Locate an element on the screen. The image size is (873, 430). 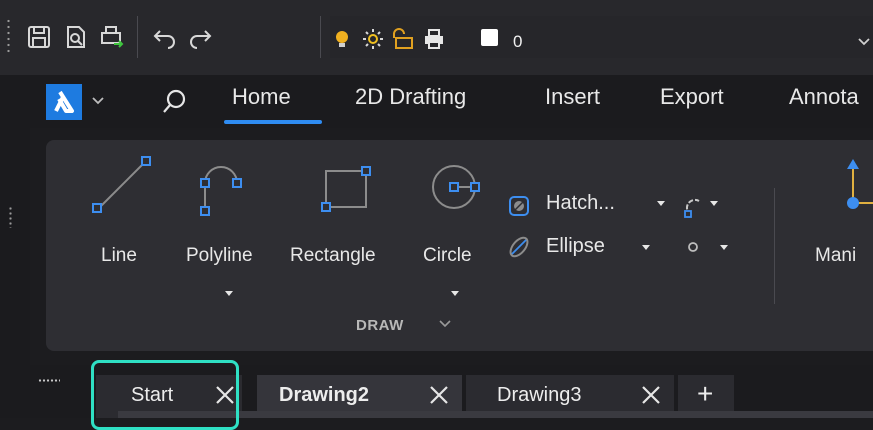
tab-insert: Insert is located at coordinates (572, 97).